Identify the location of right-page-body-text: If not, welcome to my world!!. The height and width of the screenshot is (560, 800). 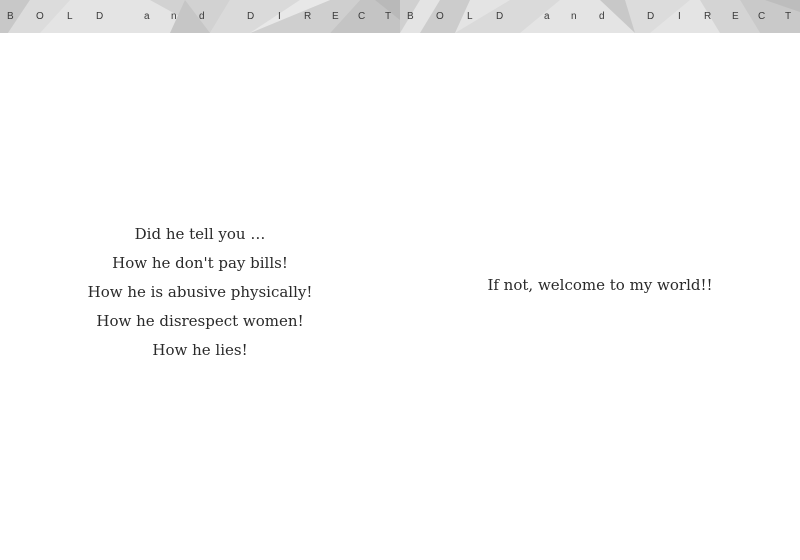
(600, 285).